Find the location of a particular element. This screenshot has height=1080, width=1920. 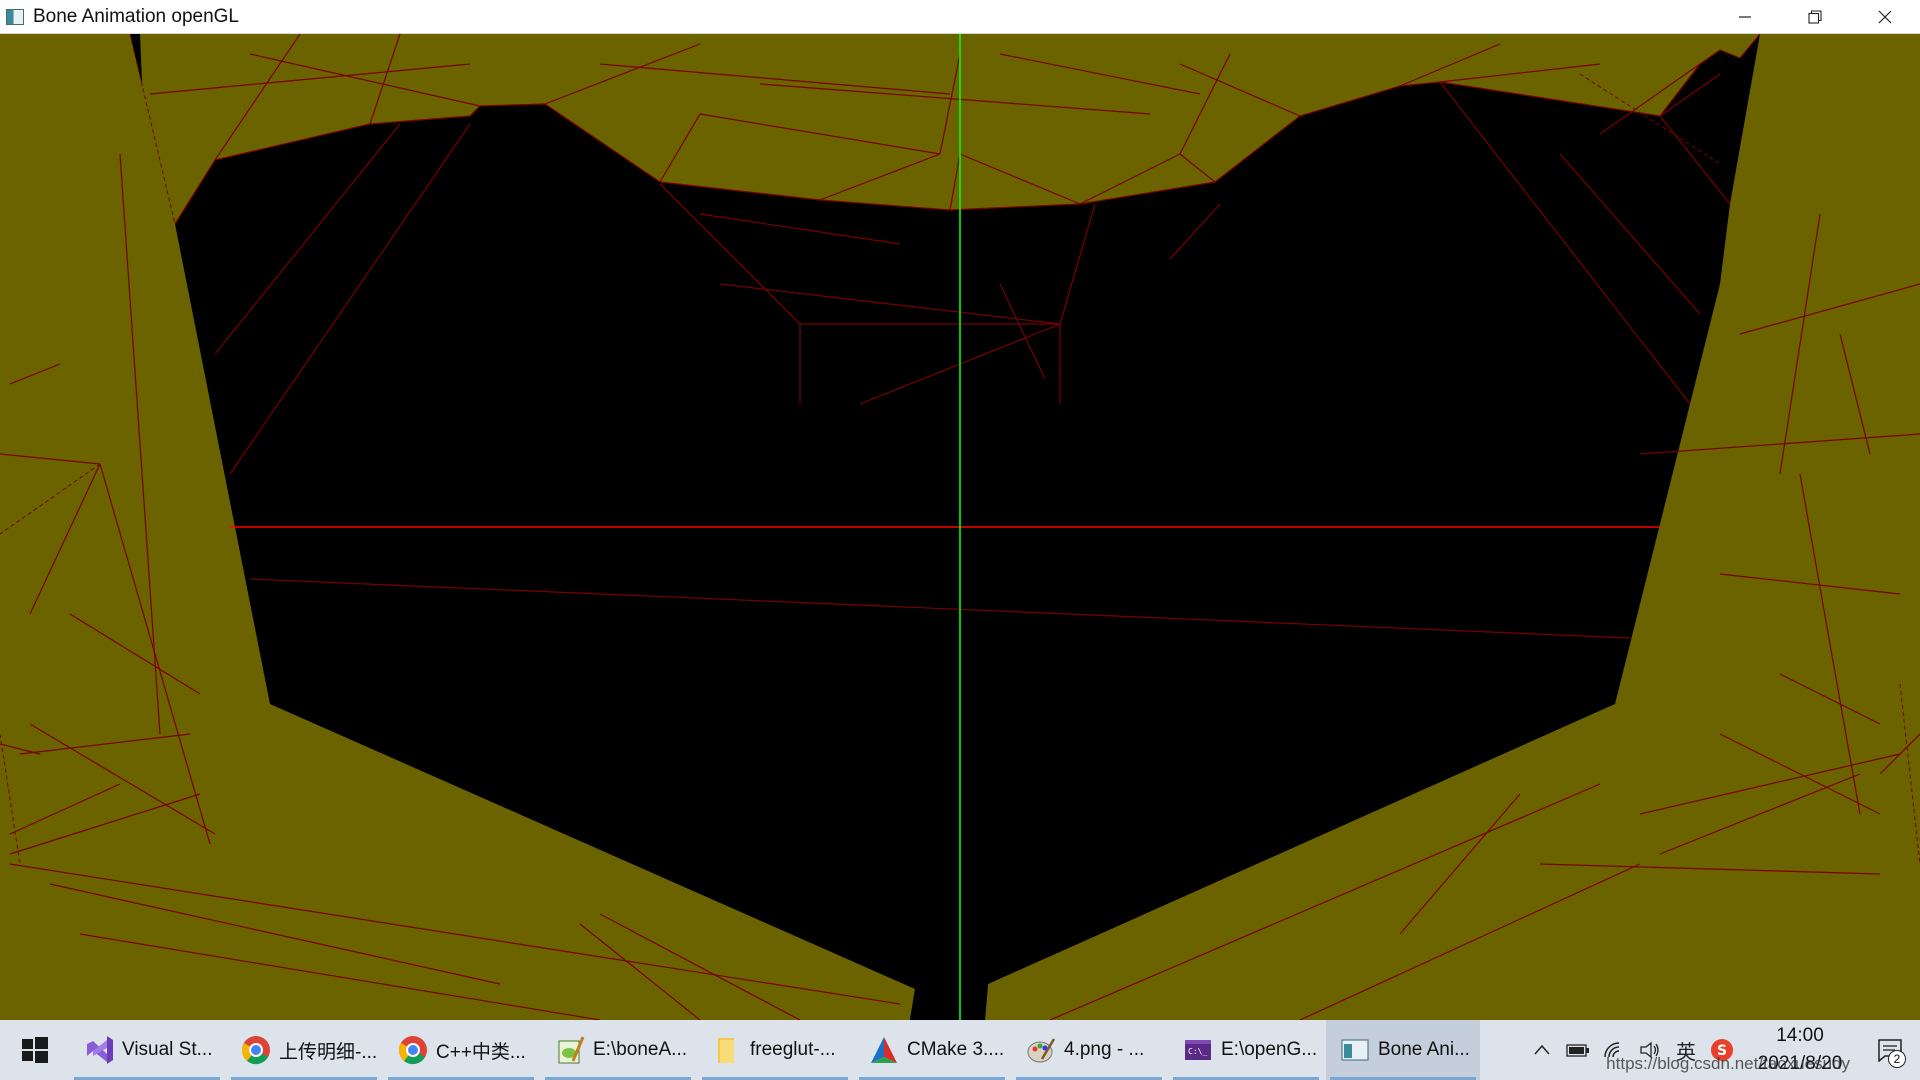

restore-button is located at coordinates (1815, 17).